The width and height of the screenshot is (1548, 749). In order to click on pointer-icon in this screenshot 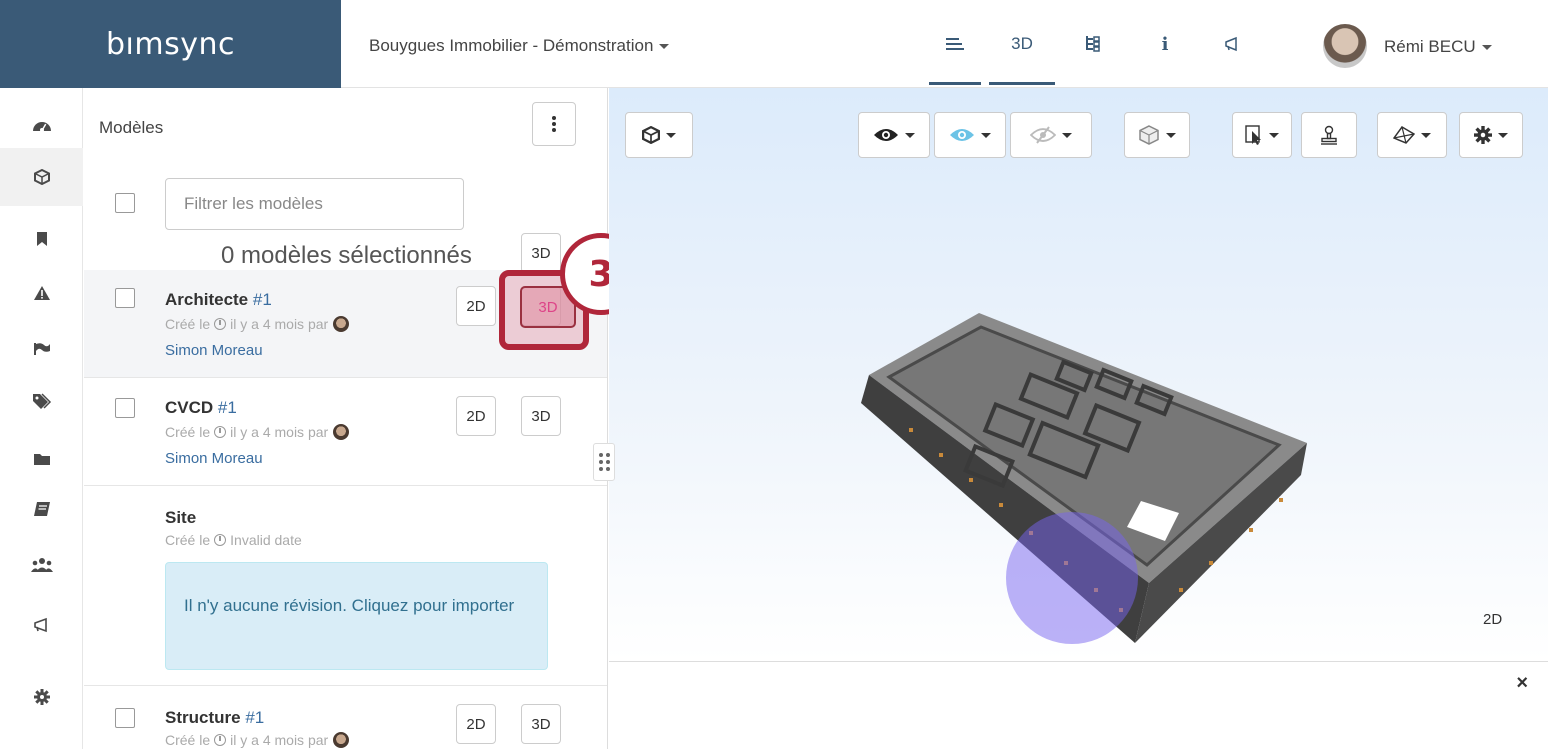, I will do `click(1253, 135)`.